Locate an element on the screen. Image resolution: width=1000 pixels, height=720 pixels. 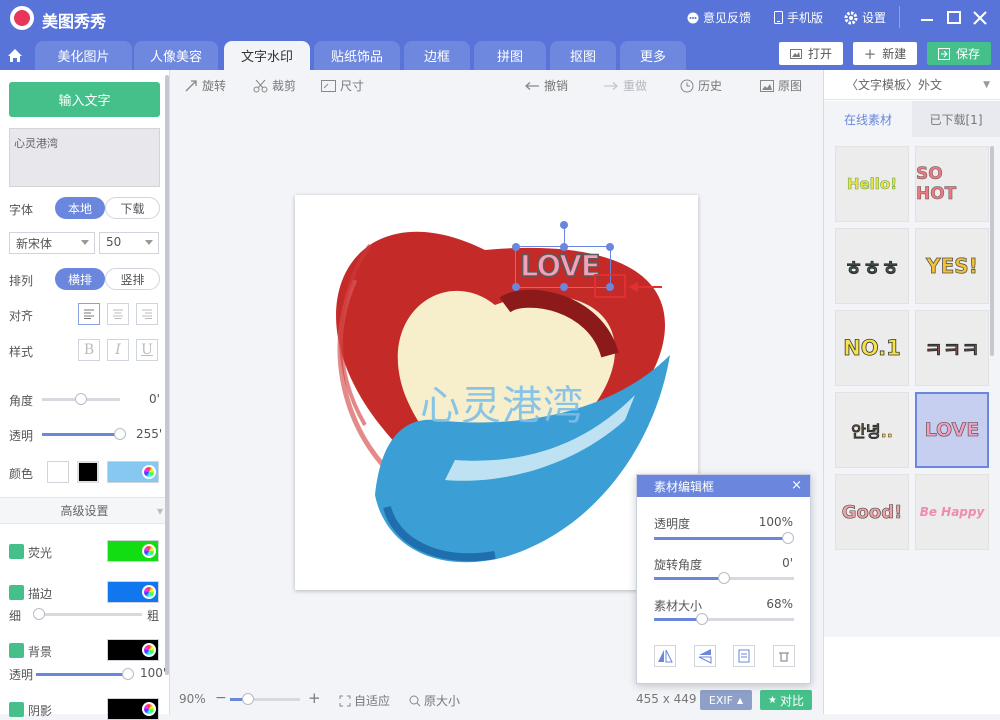
dialog-titlebar: 素材编辑框 × is located at coordinates (723, 486).